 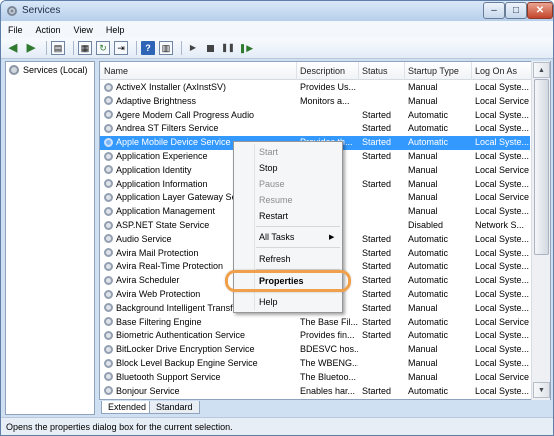 What do you see at coordinates (541, 390) in the screenshot?
I see `scroll-down-button: ▼` at bounding box center [541, 390].